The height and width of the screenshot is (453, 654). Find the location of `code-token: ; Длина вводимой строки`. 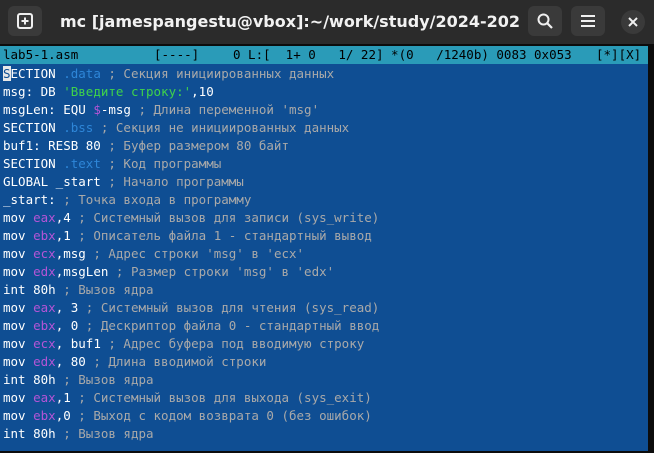

code-token: ; Длина вводимой строки is located at coordinates (176, 361).